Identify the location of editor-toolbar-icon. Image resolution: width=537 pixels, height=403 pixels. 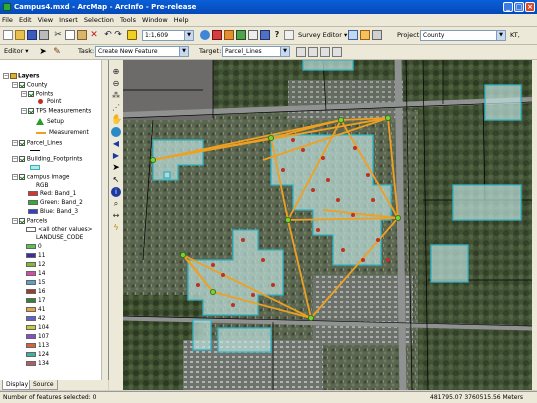
(205, 35).